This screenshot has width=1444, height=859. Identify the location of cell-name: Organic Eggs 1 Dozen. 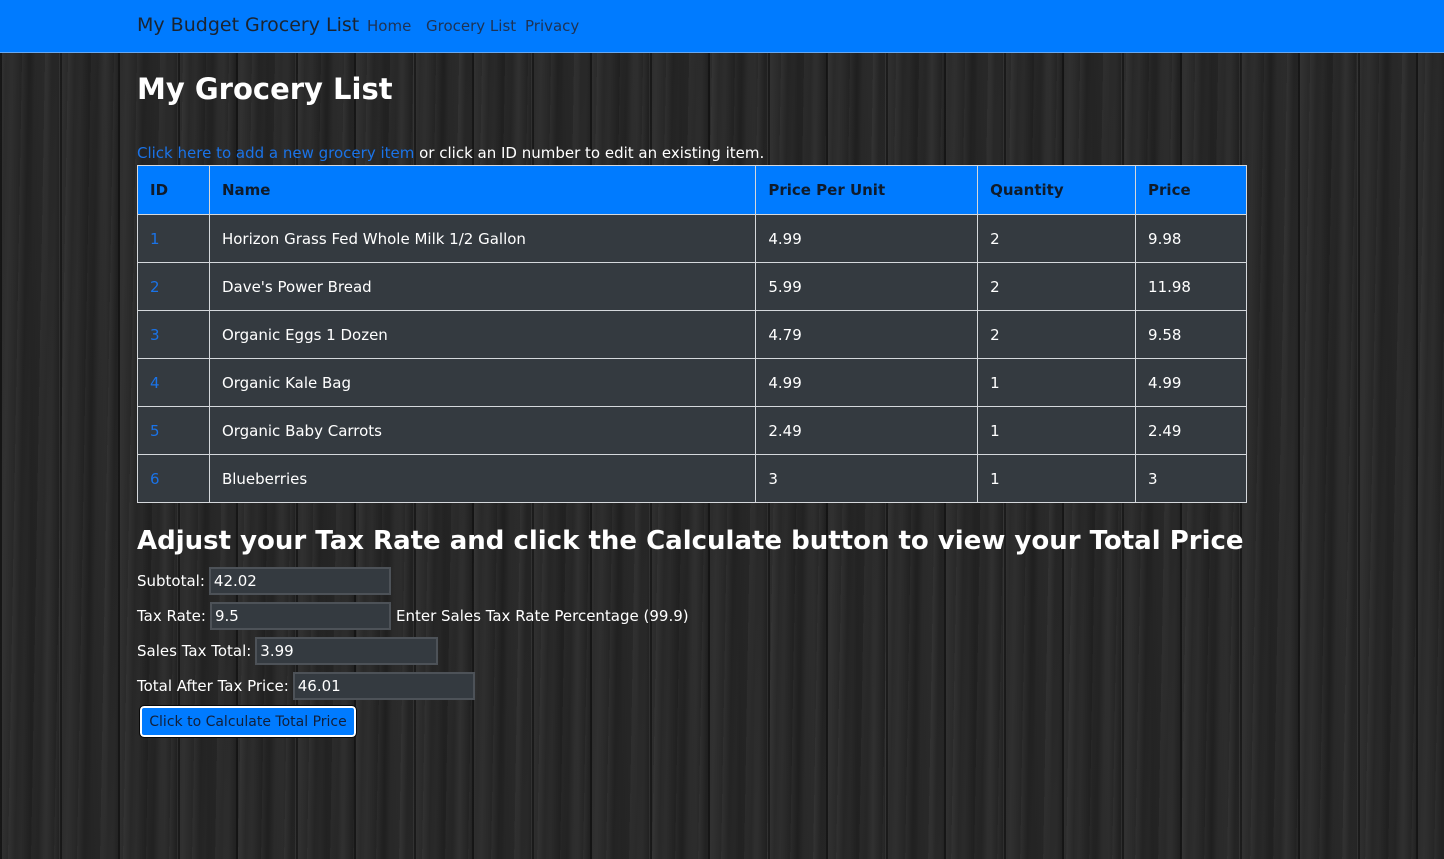
(482, 334).